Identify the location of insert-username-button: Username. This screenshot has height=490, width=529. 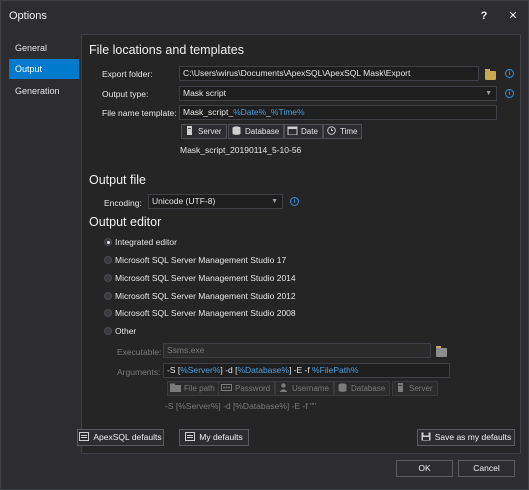
(304, 388).